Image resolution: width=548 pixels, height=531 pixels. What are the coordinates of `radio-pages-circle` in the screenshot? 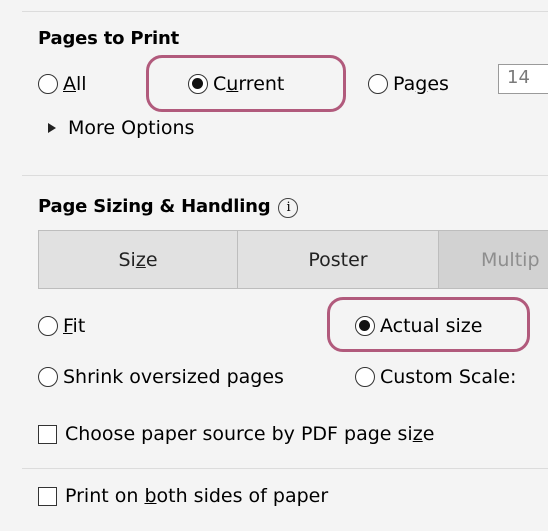 It's located at (378, 84).